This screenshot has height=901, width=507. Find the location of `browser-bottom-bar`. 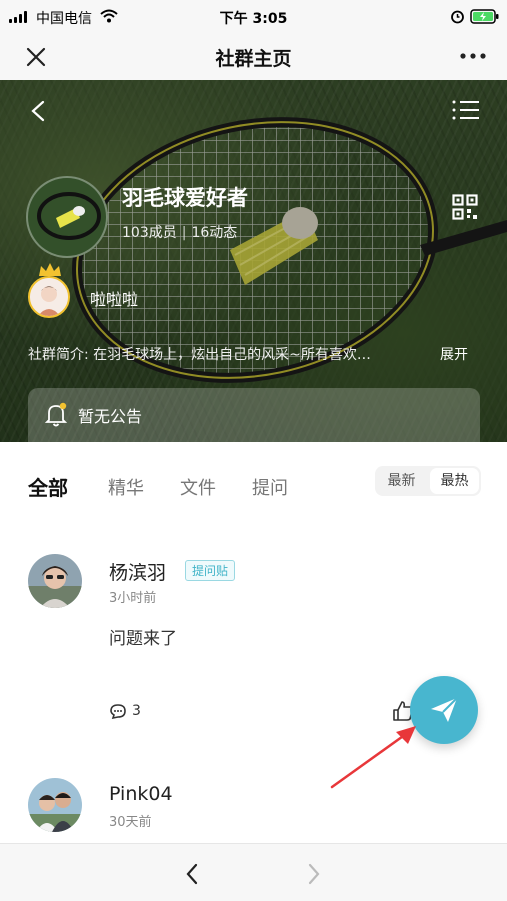

browser-bottom-bar is located at coordinates (253, 872).